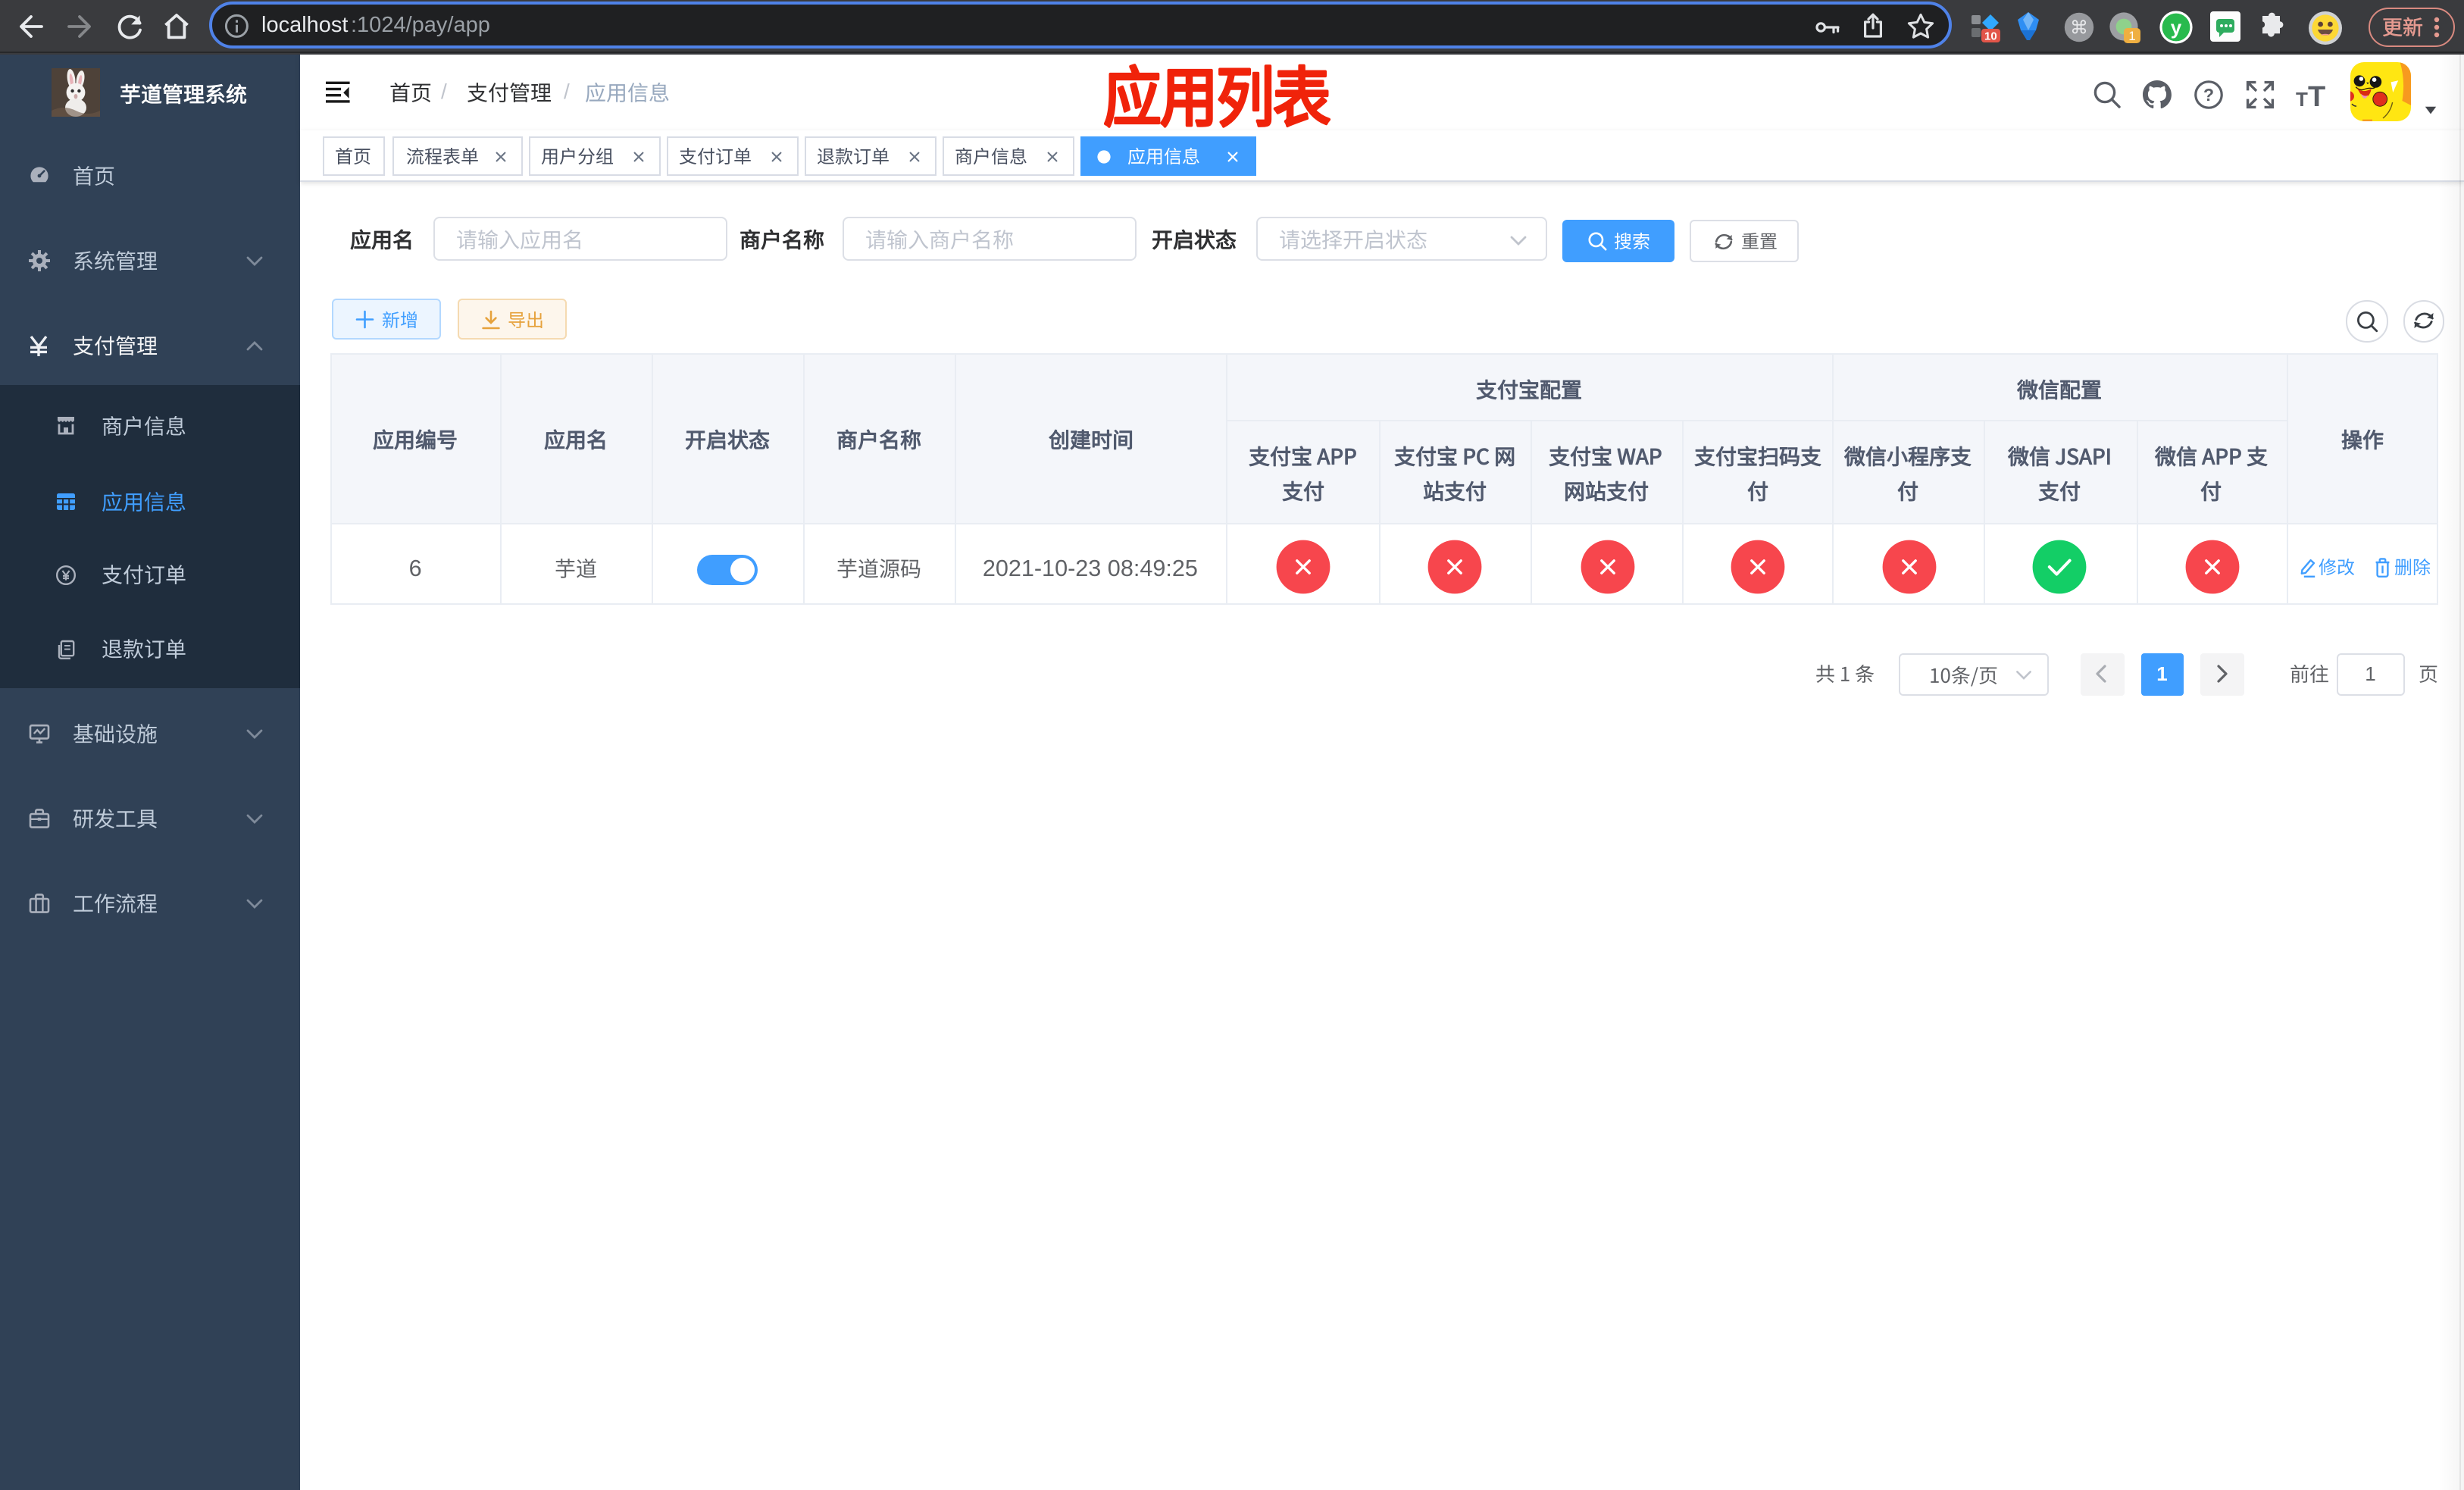  I want to click on svg-text: y, so click(2176, 27).